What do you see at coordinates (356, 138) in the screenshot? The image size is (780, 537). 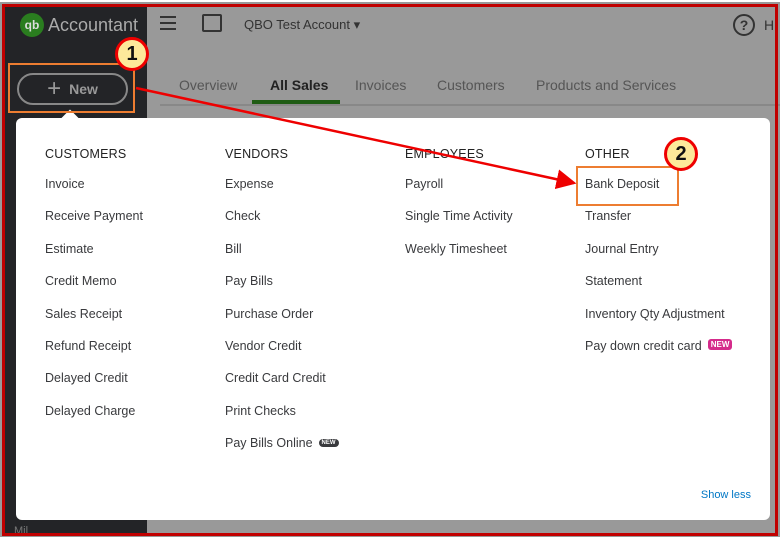 I see `annotation-arrow` at bounding box center [356, 138].